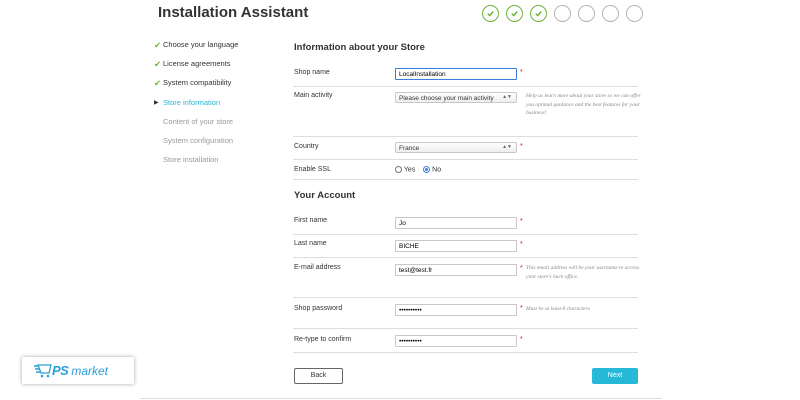 The width and height of the screenshot is (800, 400). Describe the element at coordinates (191, 160) in the screenshot. I see `sidebar-item-installation: Store installation` at that location.